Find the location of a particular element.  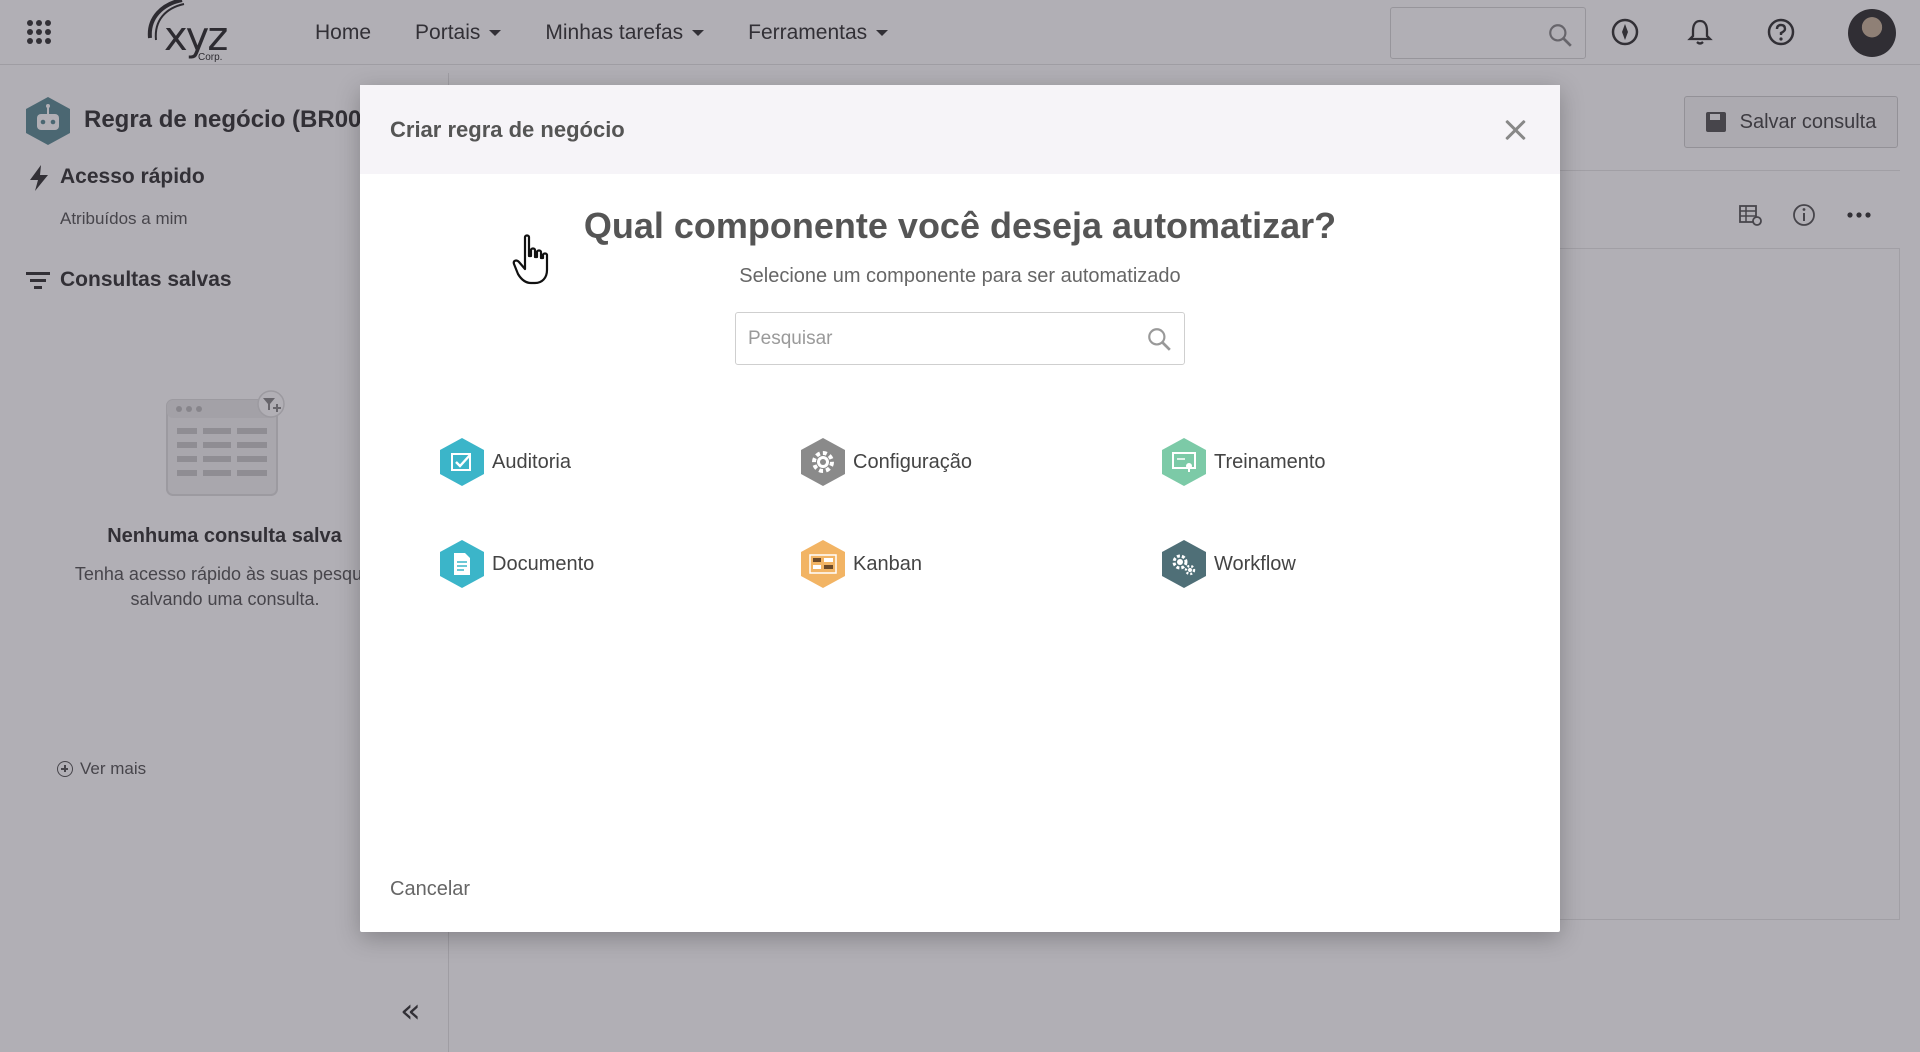

component-workflow: Workflow is located at coordinates (1229, 564).